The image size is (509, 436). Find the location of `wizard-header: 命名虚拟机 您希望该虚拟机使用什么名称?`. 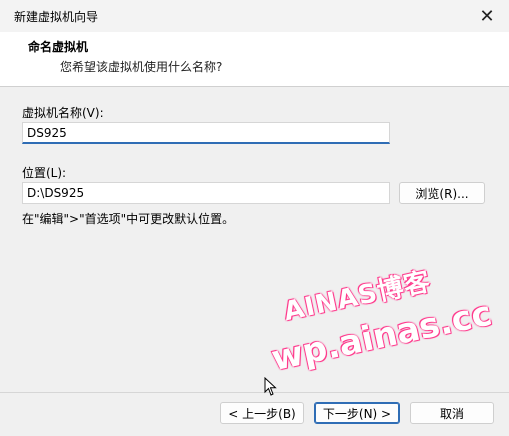

wizard-header: 命名虚拟机 您希望该虚拟机使用什么名称? is located at coordinates (254, 59).